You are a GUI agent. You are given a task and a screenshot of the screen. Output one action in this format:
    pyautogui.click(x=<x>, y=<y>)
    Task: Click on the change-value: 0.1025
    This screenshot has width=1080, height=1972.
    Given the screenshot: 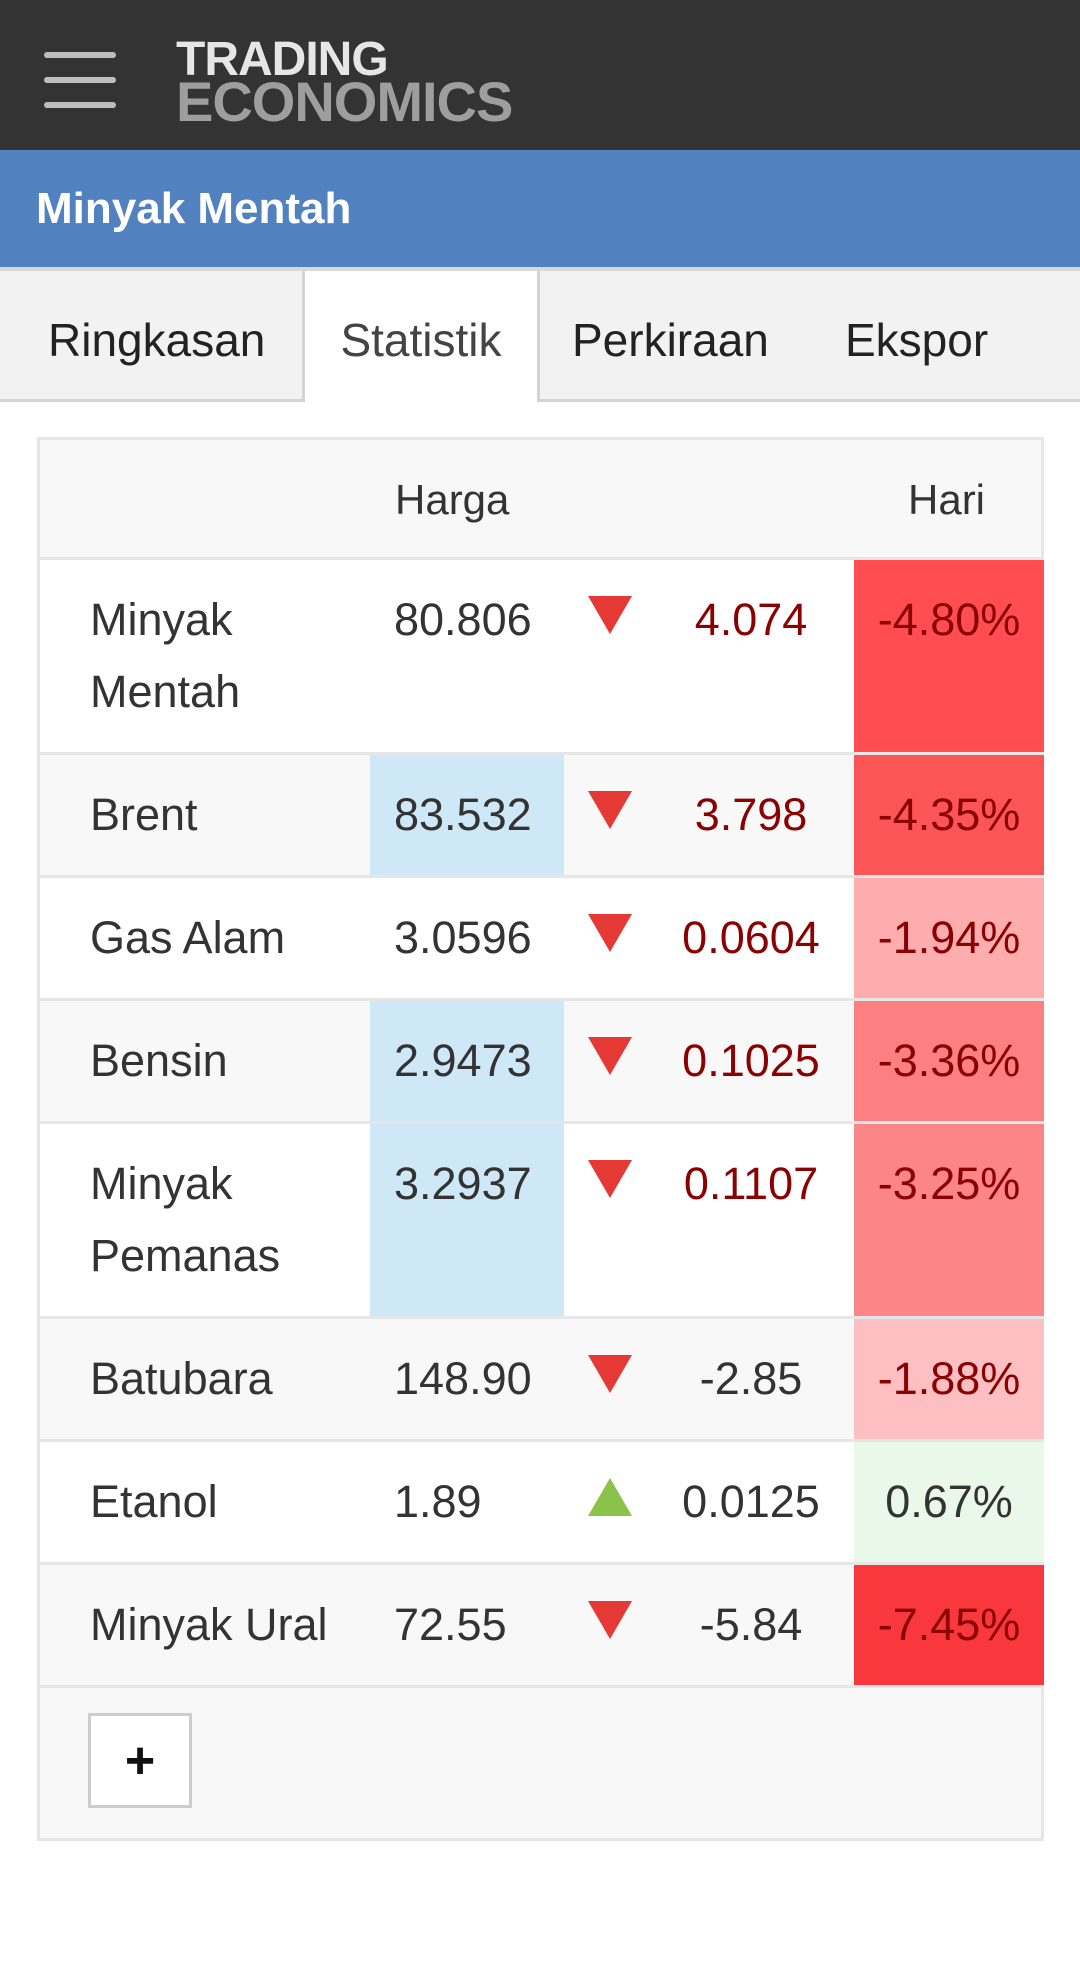 What is the action you would take?
    pyautogui.click(x=751, y=1060)
    